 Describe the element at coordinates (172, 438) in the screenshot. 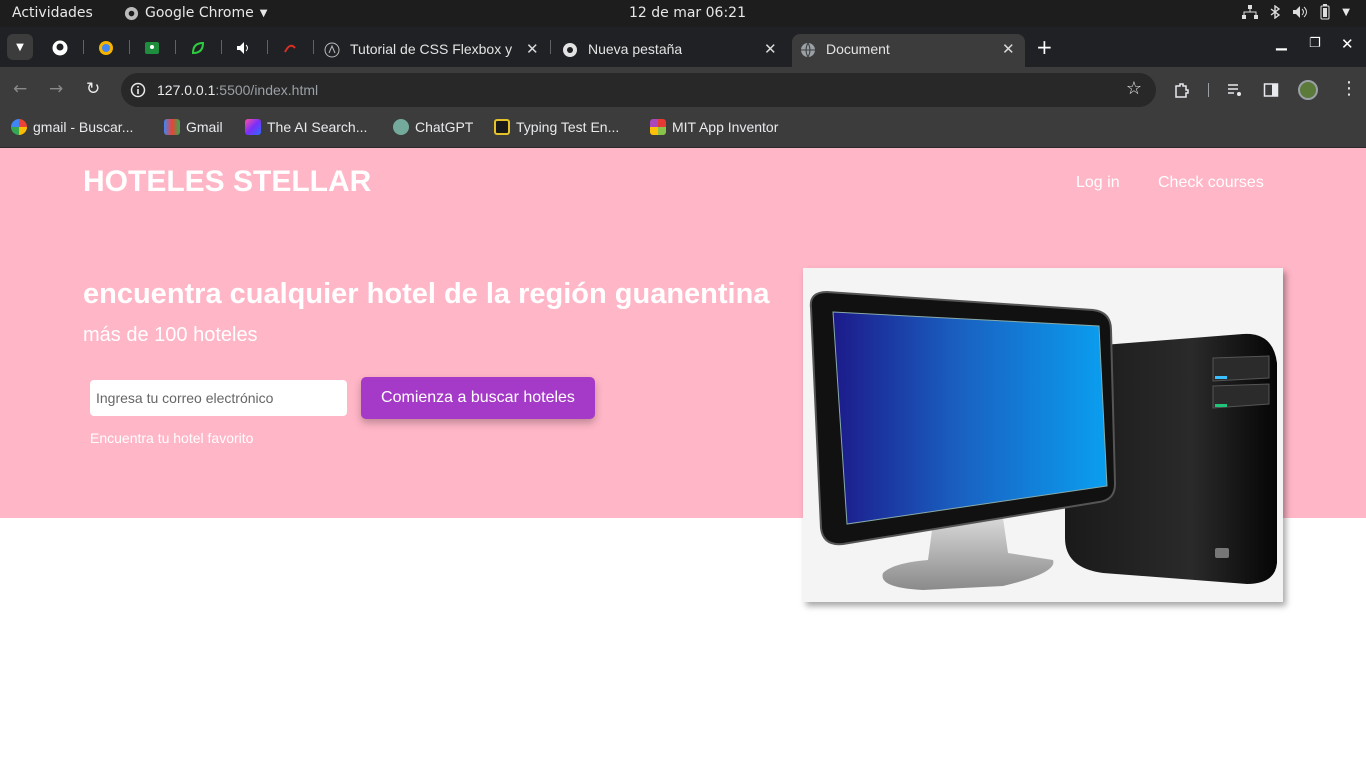

I see `hero-hint-text: Encuentra tu hotel favorito` at that location.